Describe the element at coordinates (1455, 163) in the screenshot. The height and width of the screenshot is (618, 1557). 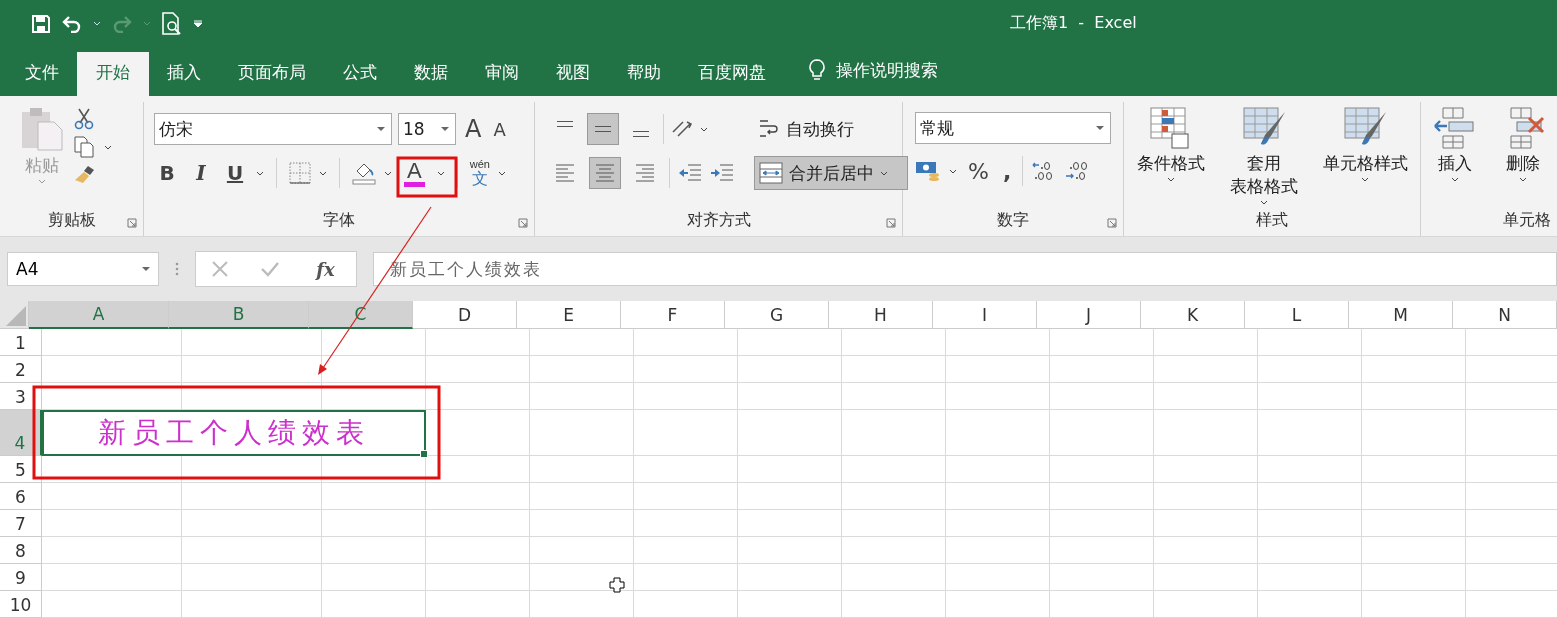
I see `cells-button: 插入` at that location.